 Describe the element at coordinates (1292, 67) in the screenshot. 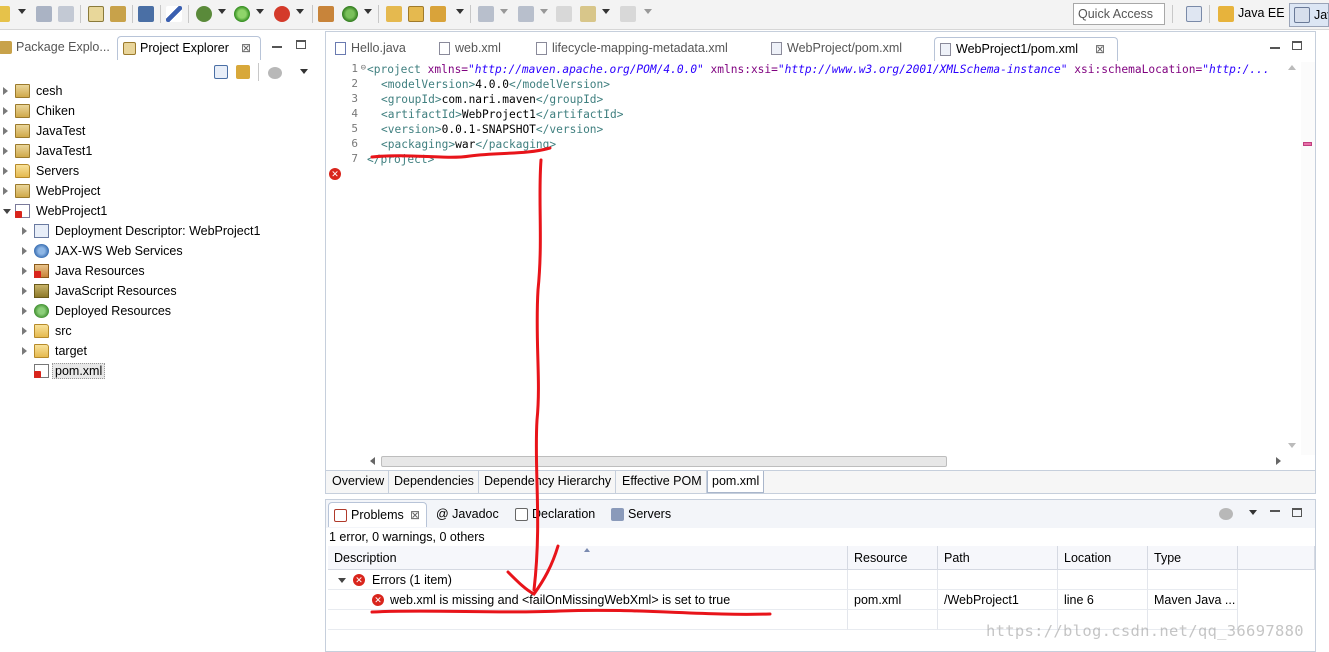

I see `scroll-up-icon` at that location.